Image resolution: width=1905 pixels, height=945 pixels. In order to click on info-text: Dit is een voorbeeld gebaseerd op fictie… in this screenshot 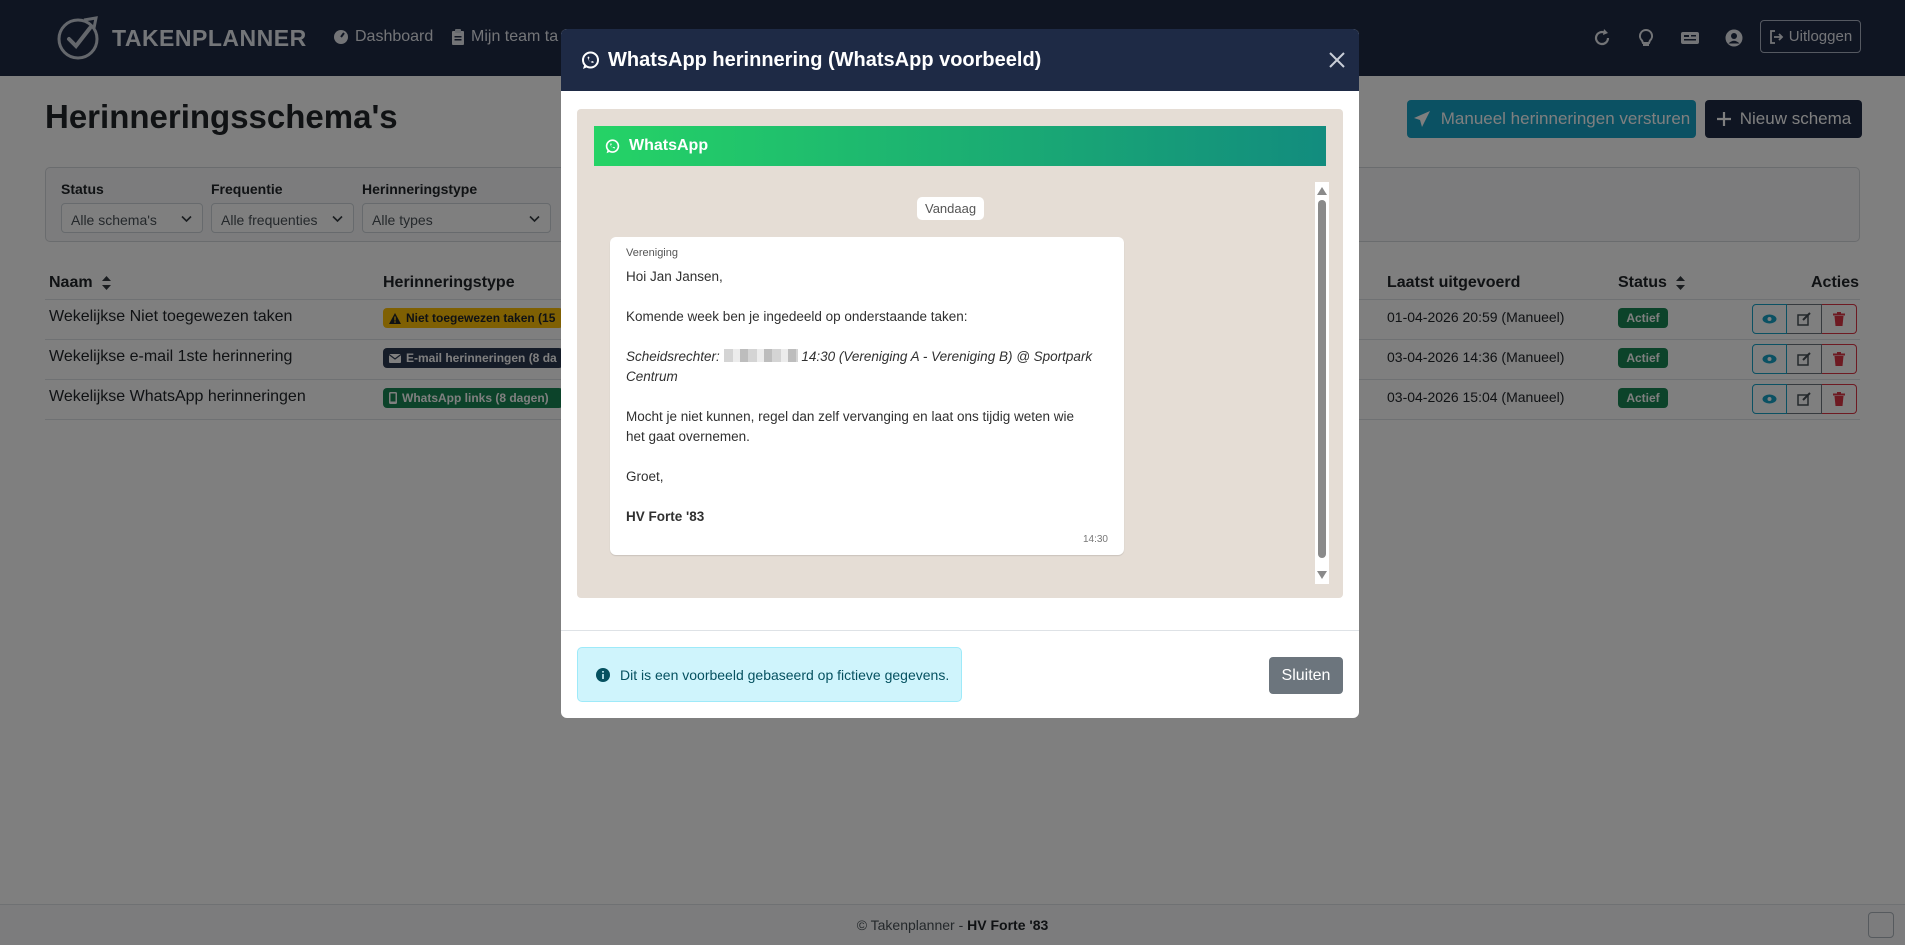, I will do `click(785, 674)`.